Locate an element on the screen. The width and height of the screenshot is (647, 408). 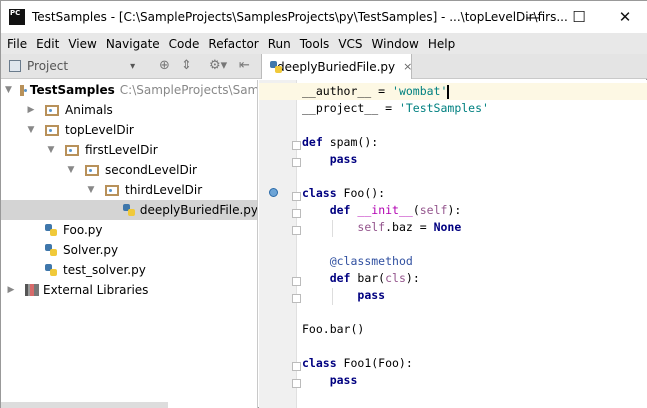
close-window-button: ✕ is located at coordinates (624, 17).